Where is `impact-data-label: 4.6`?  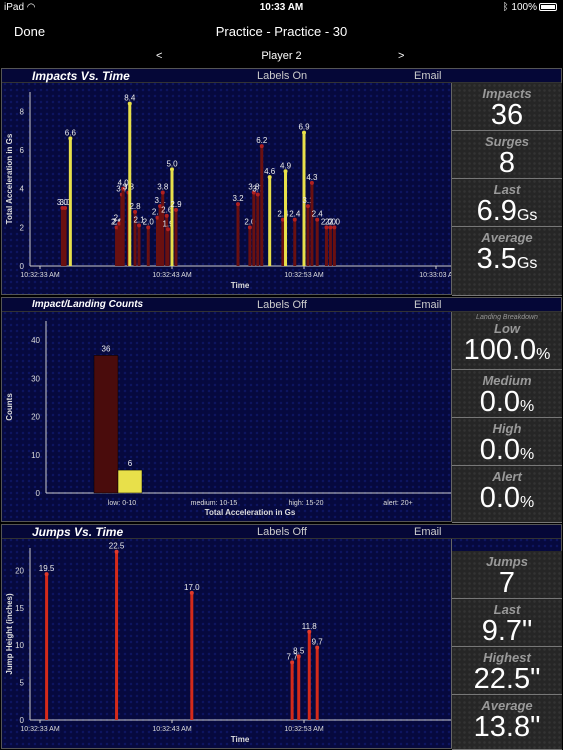 impact-data-label: 4.6 is located at coordinates (270, 171).